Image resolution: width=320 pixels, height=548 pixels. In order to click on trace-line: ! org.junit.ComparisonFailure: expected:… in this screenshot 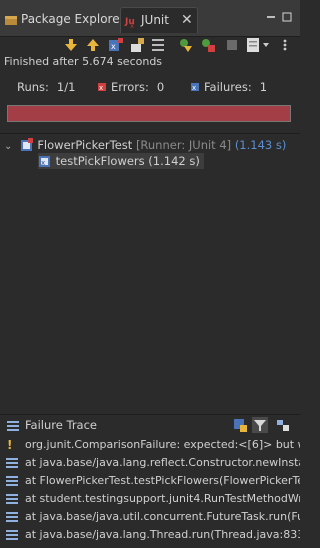, I will do `click(150, 445)`.